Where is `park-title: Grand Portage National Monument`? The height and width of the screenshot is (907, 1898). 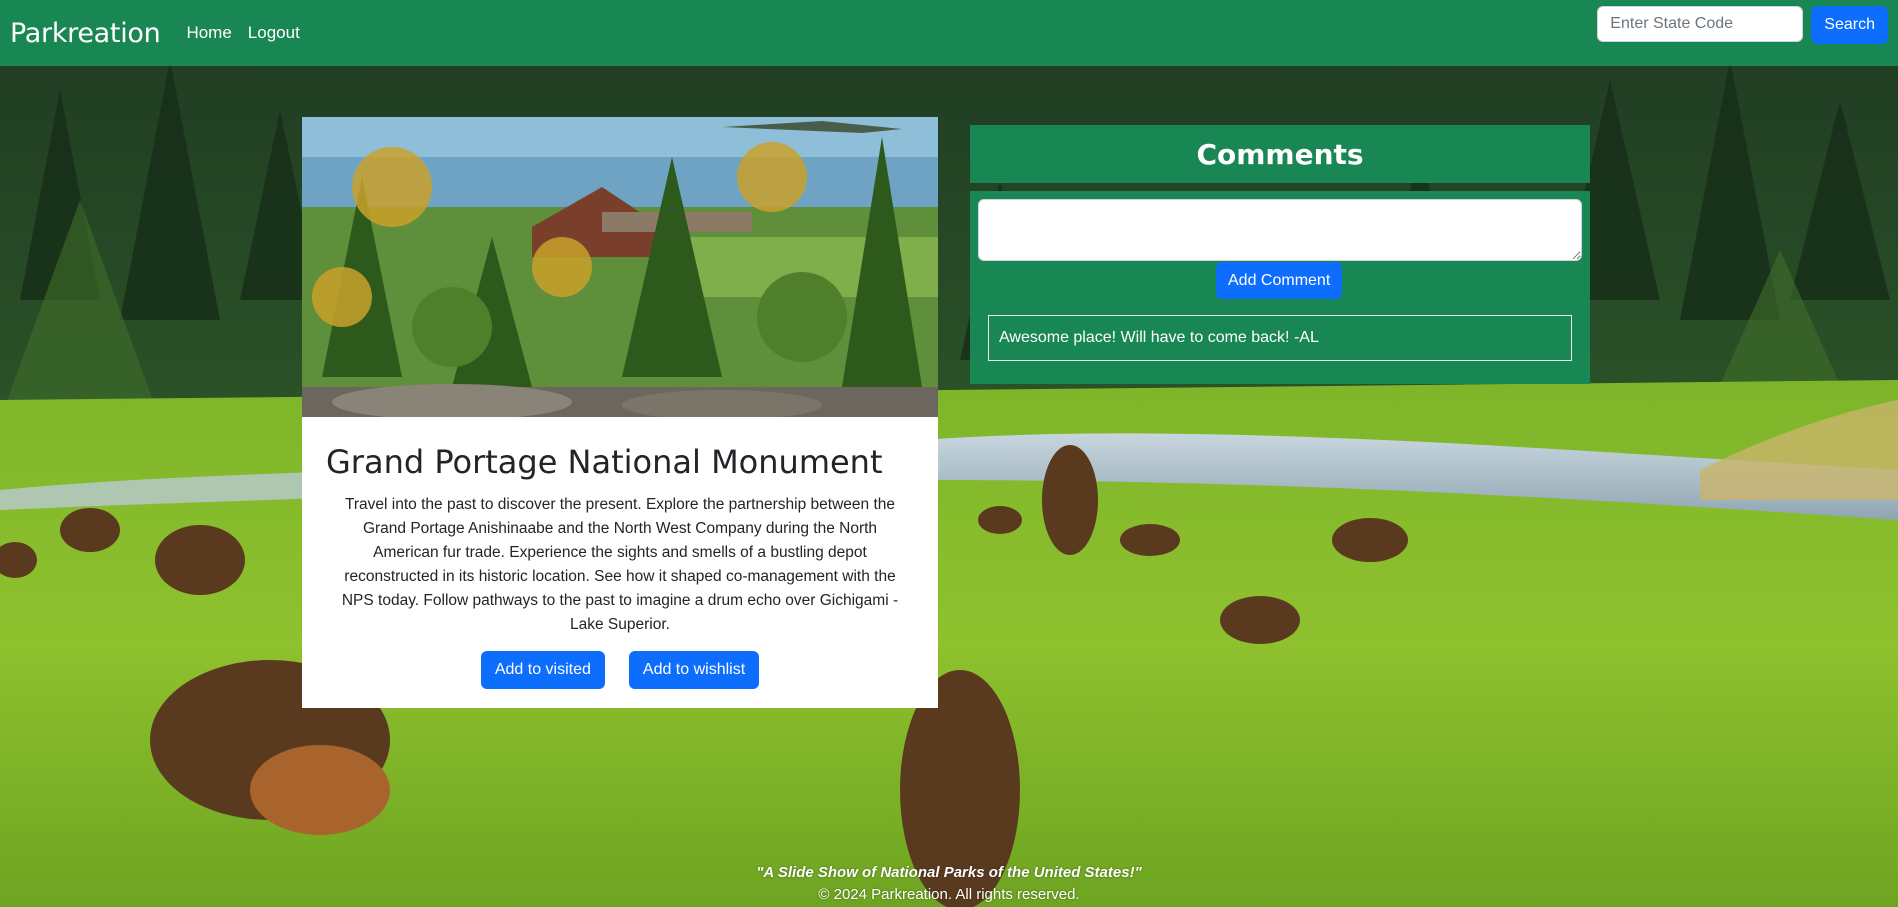
park-title: Grand Portage National Monument is located at coordinates (604, 462).